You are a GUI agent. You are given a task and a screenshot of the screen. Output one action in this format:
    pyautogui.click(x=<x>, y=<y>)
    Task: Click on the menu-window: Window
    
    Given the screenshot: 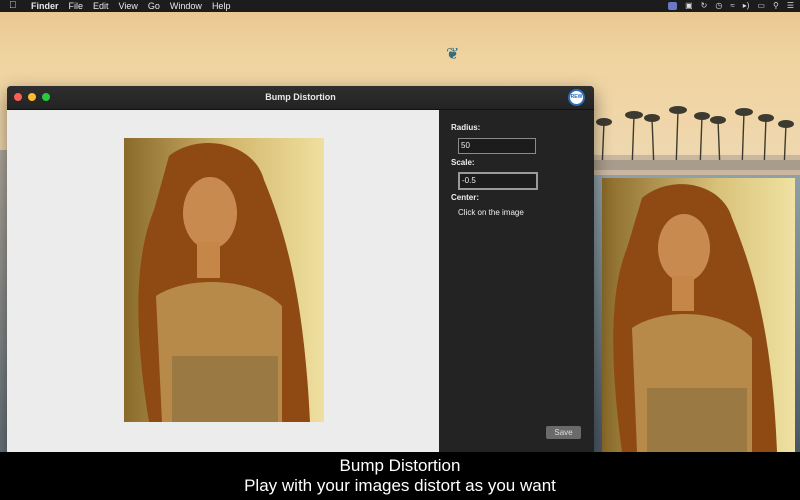 What is the action you would take?
    pyautogui.click(x=186, y=6)
    